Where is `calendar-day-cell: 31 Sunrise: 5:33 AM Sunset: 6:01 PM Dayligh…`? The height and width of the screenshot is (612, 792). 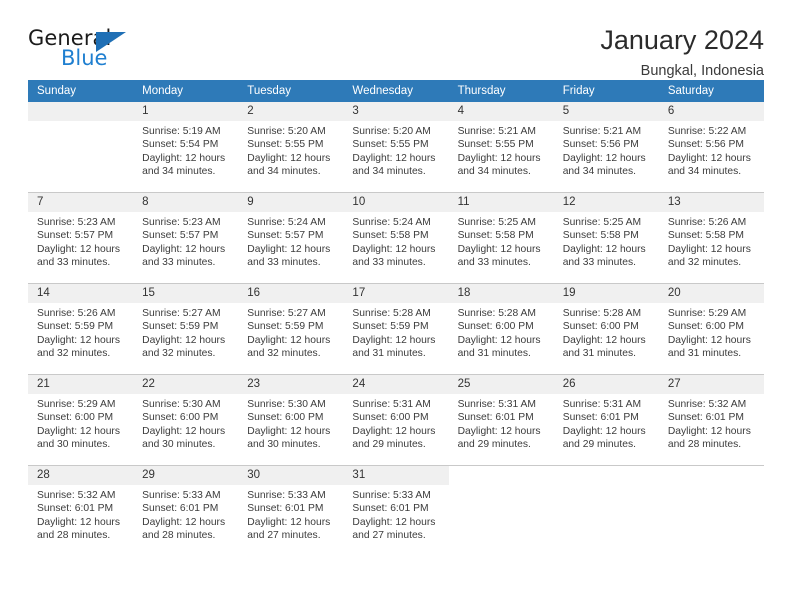 calendar-day-cell: 31 Sunrise: 5:33 AM Sunset: 6:01 PM Dayligh… is located at coordinates (396, 510).